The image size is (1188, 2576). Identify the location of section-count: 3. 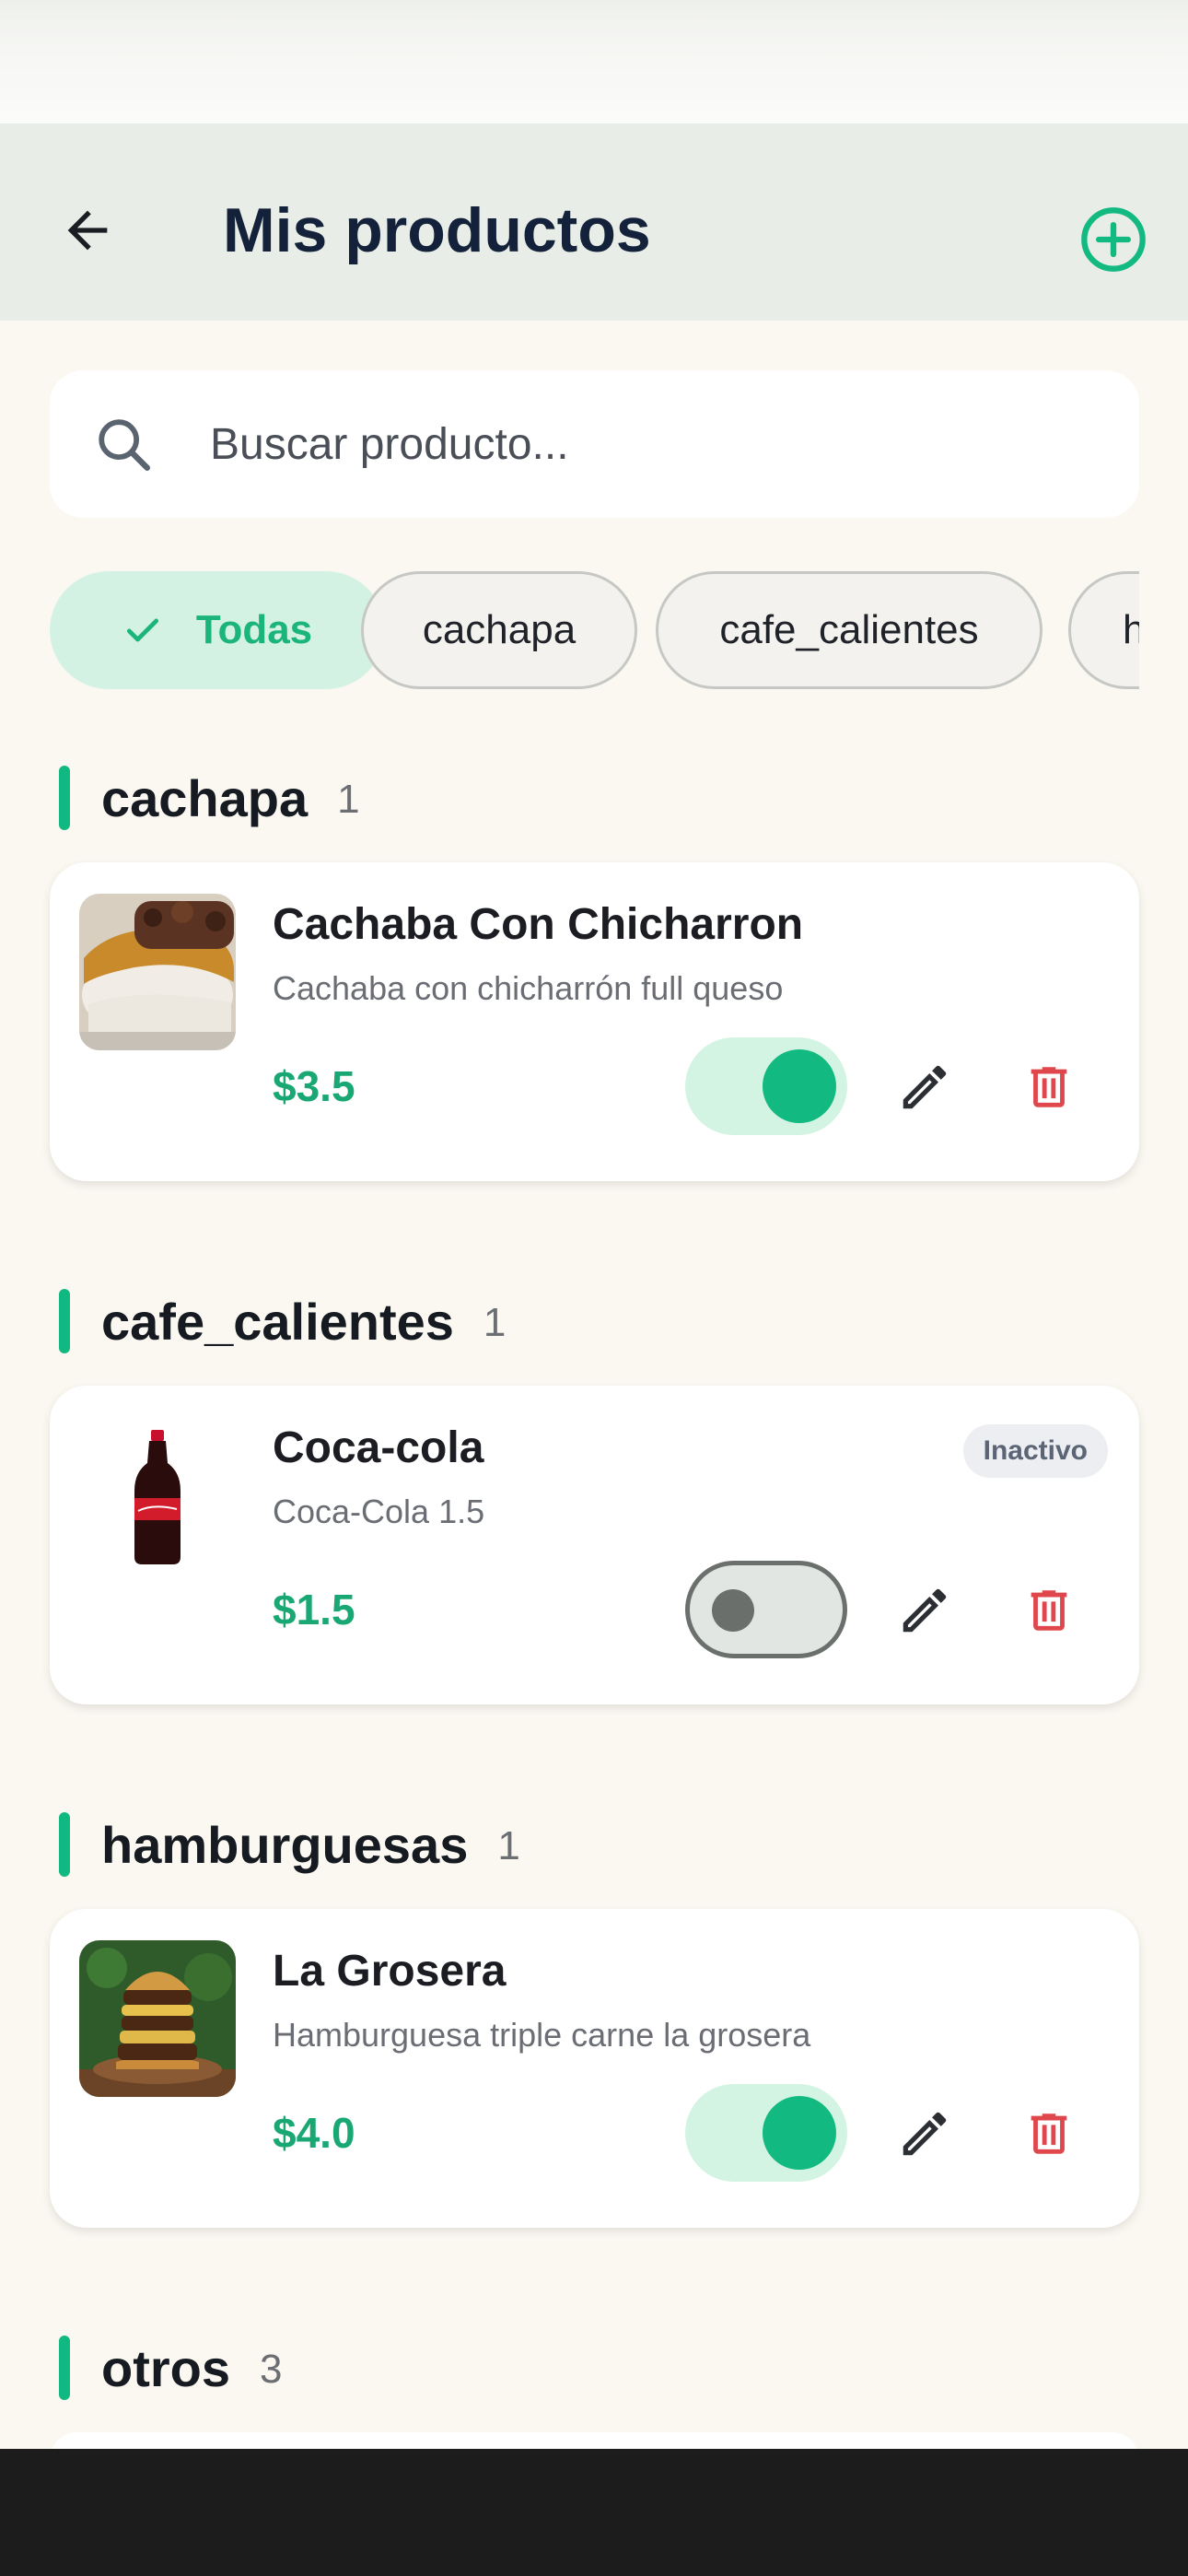
(271, 2369).